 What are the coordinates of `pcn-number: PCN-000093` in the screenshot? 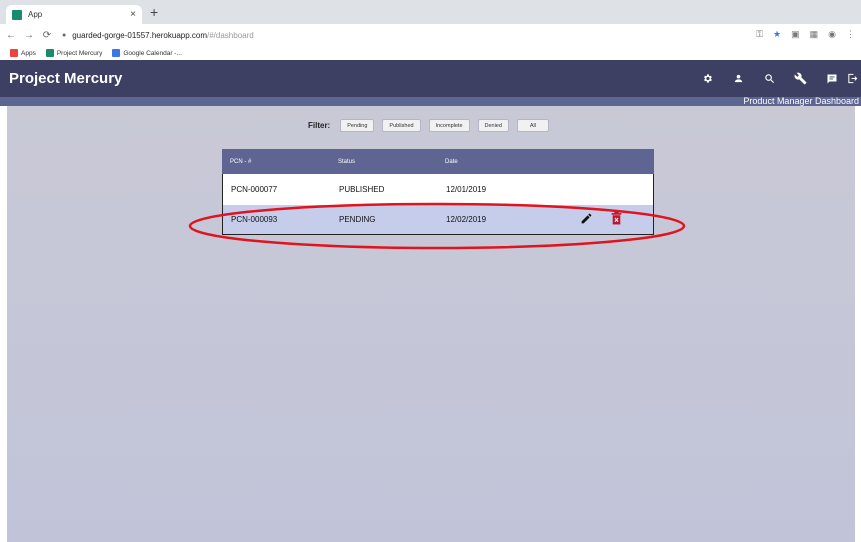 It's located at (254, 219).